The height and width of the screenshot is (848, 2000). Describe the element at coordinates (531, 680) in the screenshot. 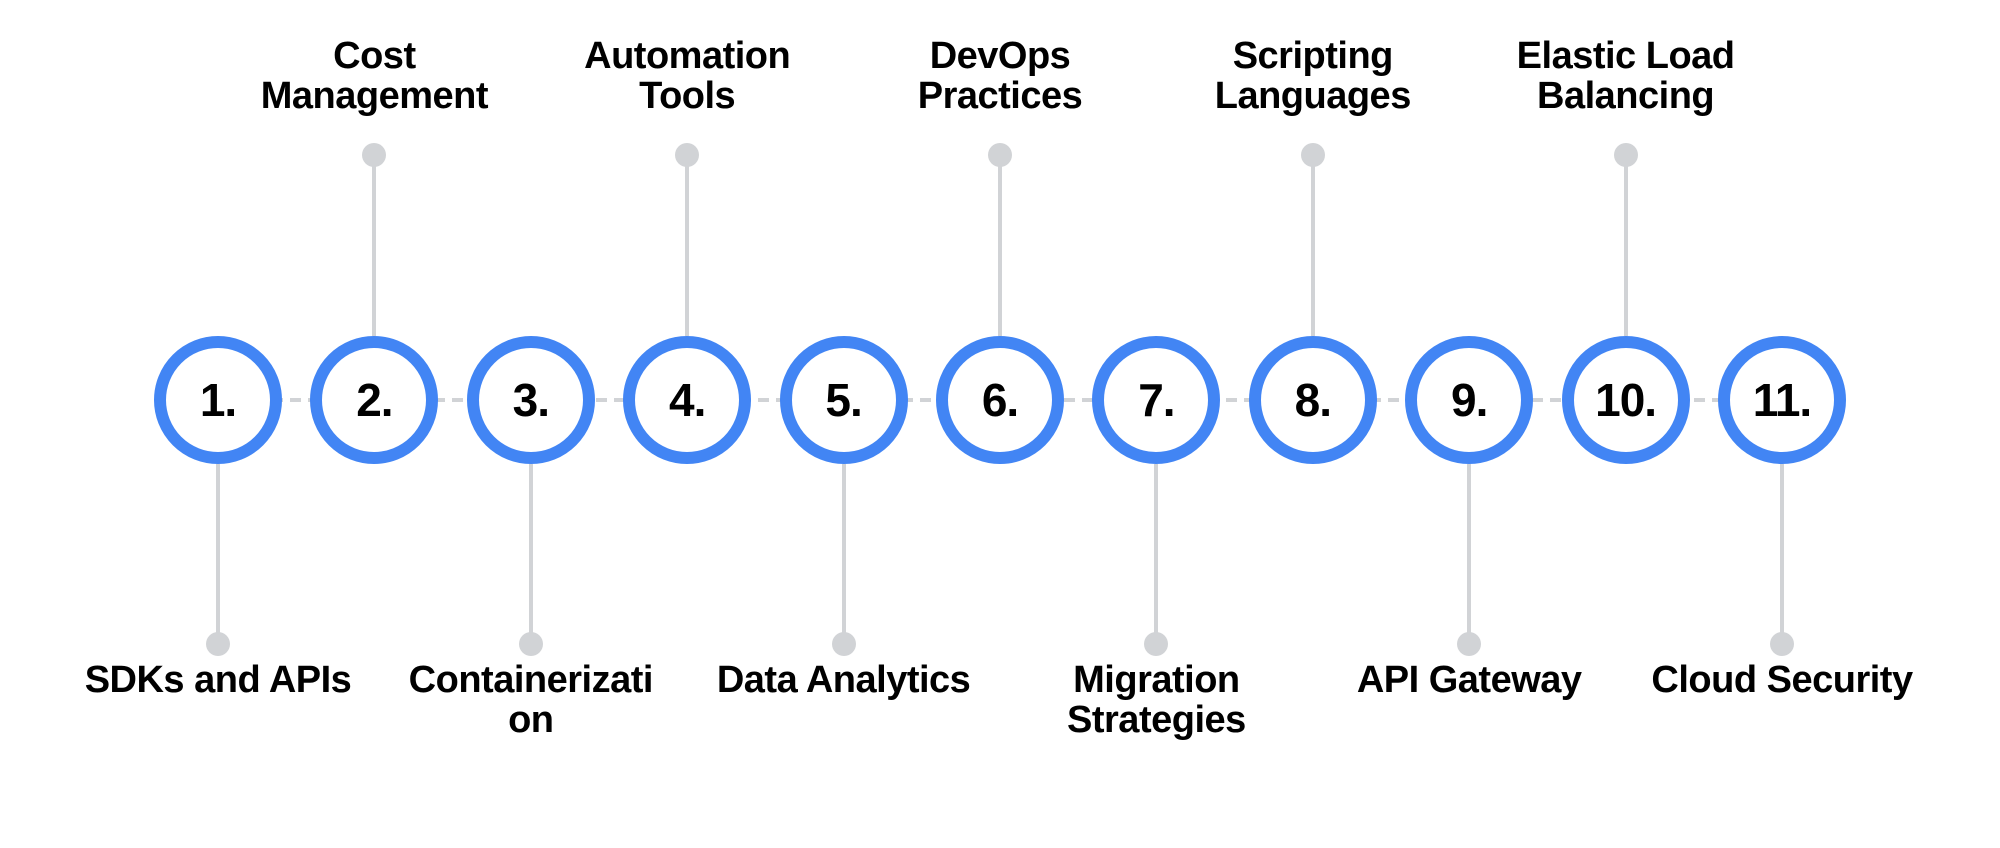

I see `step-label-line: Containerizati` at that location.